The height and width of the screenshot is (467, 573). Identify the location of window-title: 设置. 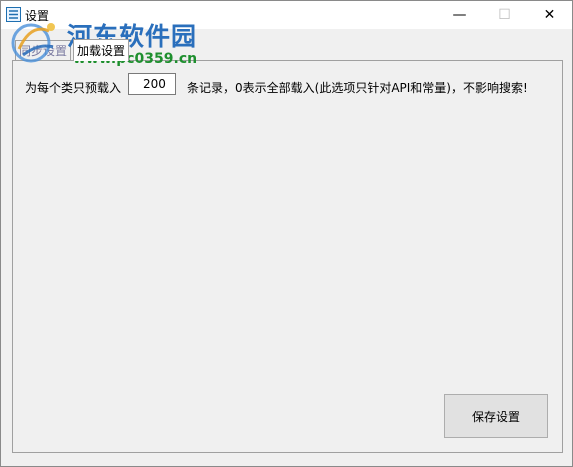
(37, 16).